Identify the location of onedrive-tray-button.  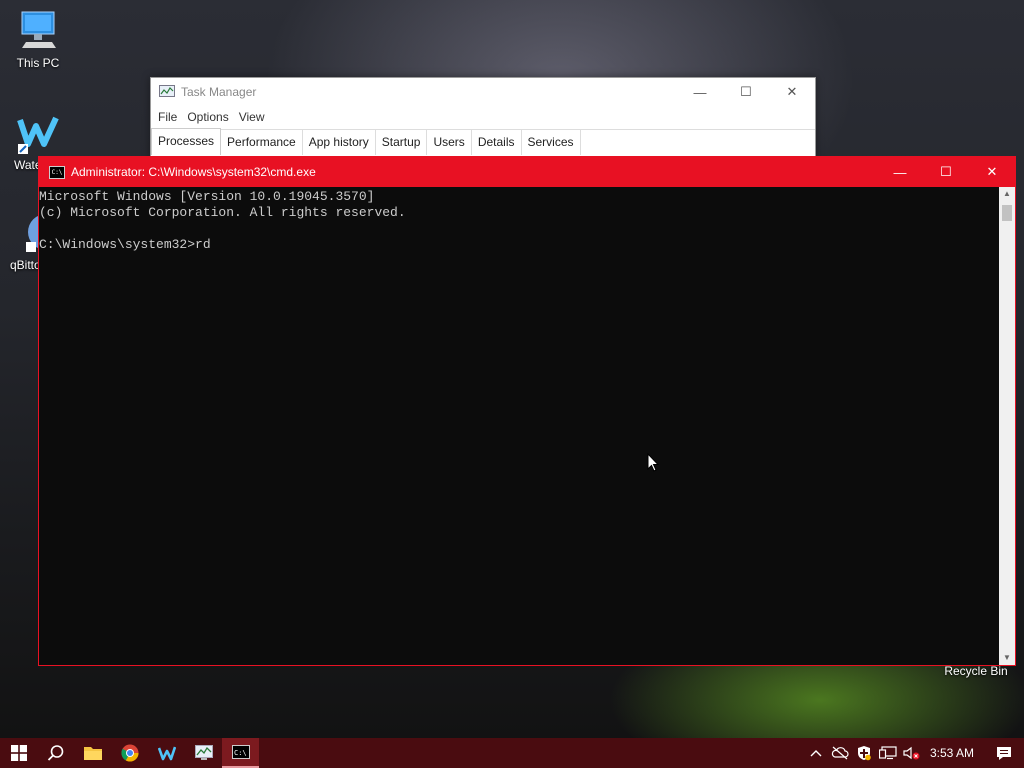
(840, 753).